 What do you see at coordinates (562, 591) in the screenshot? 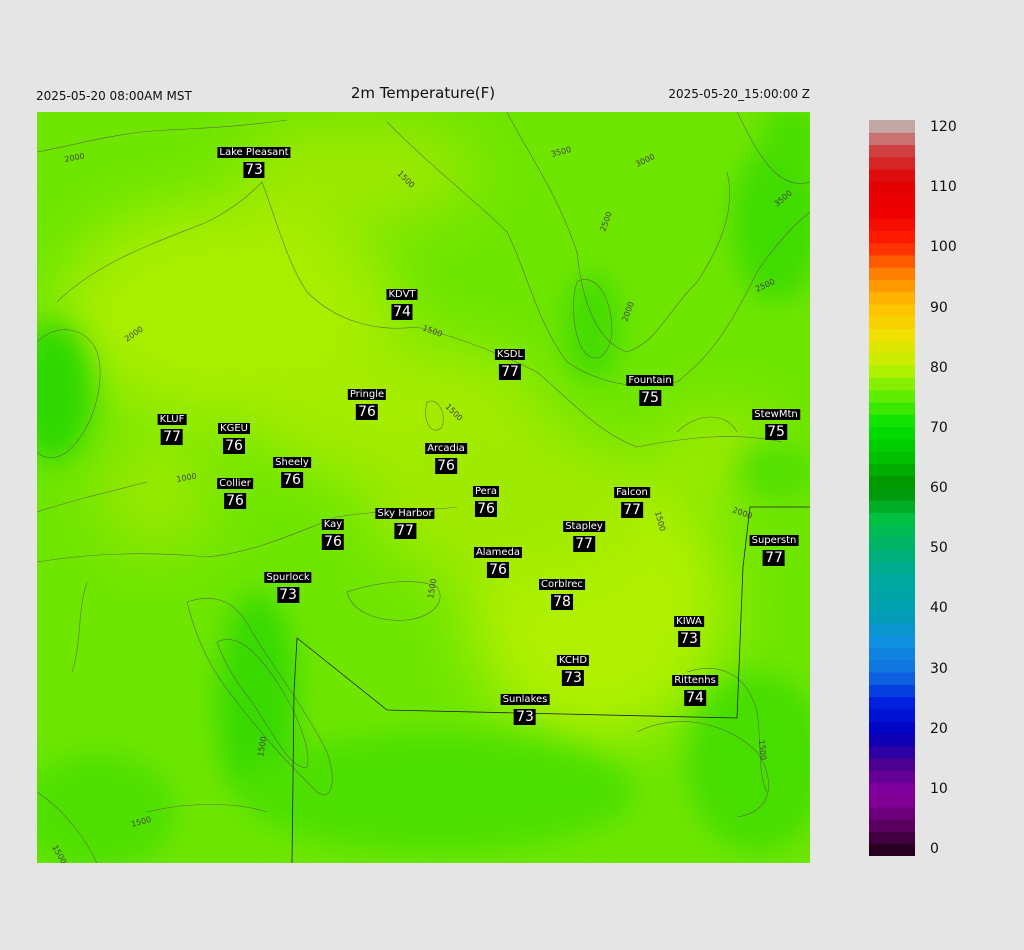
I see `station-marker: Corblrec 78` at bounding box center [562, 591].